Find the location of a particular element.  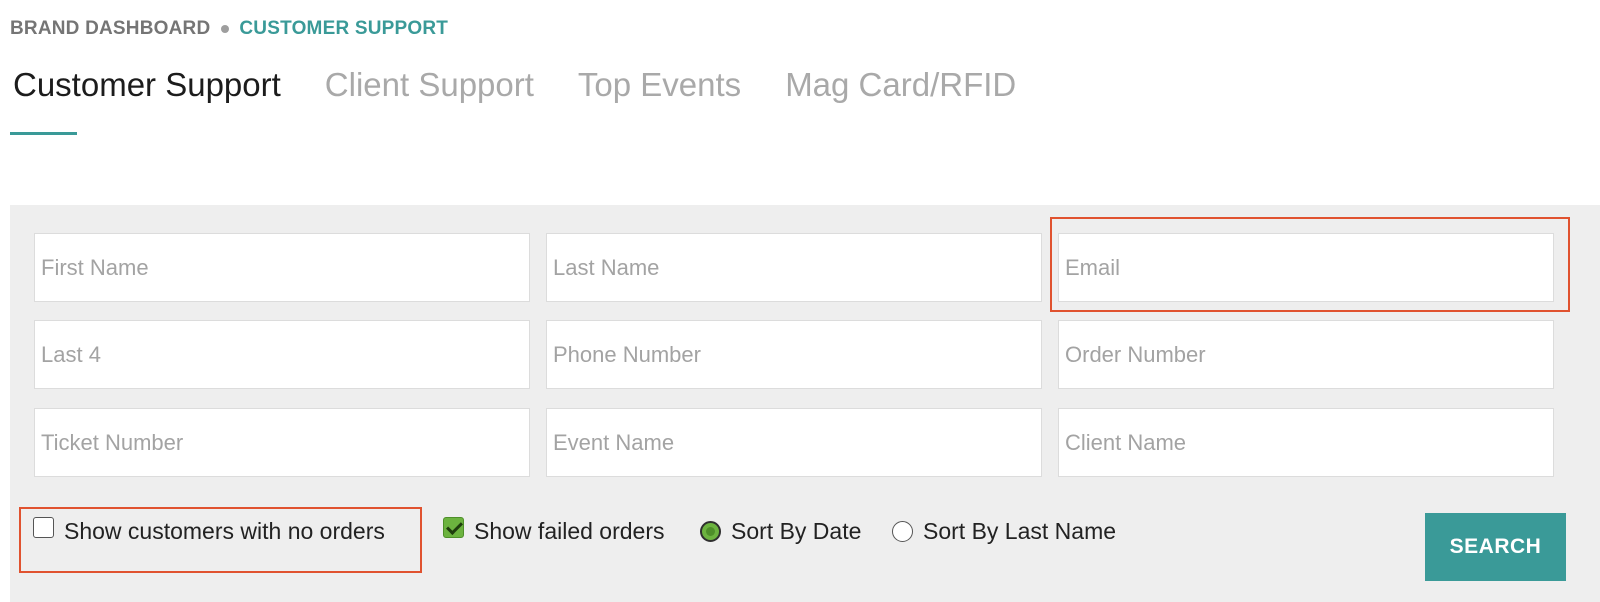

event-name-field is located at coordinates (794, 442).